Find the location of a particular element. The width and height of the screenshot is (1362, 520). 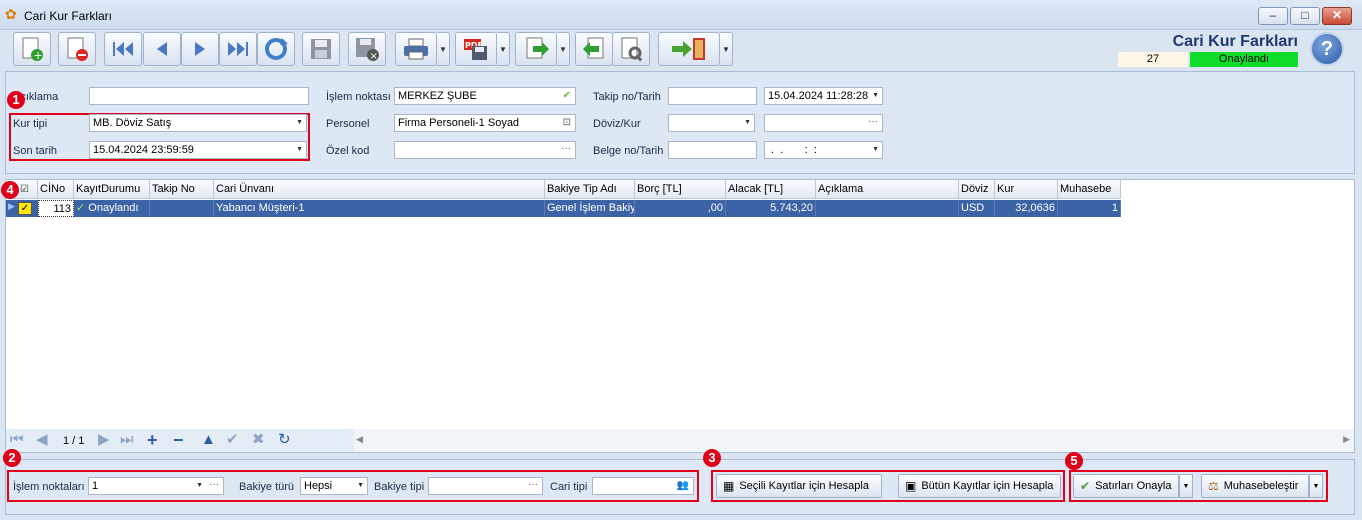

bakiye-tipi-input: ··· is located at coordinates (485, 486).